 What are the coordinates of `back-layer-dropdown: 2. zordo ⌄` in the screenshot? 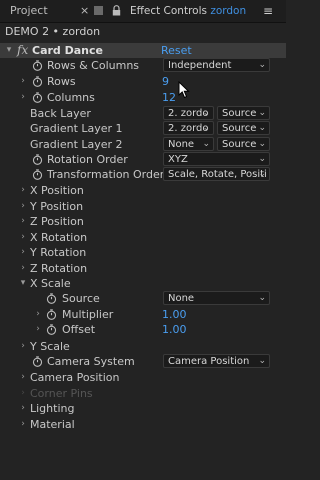 It's located at (188, 113).